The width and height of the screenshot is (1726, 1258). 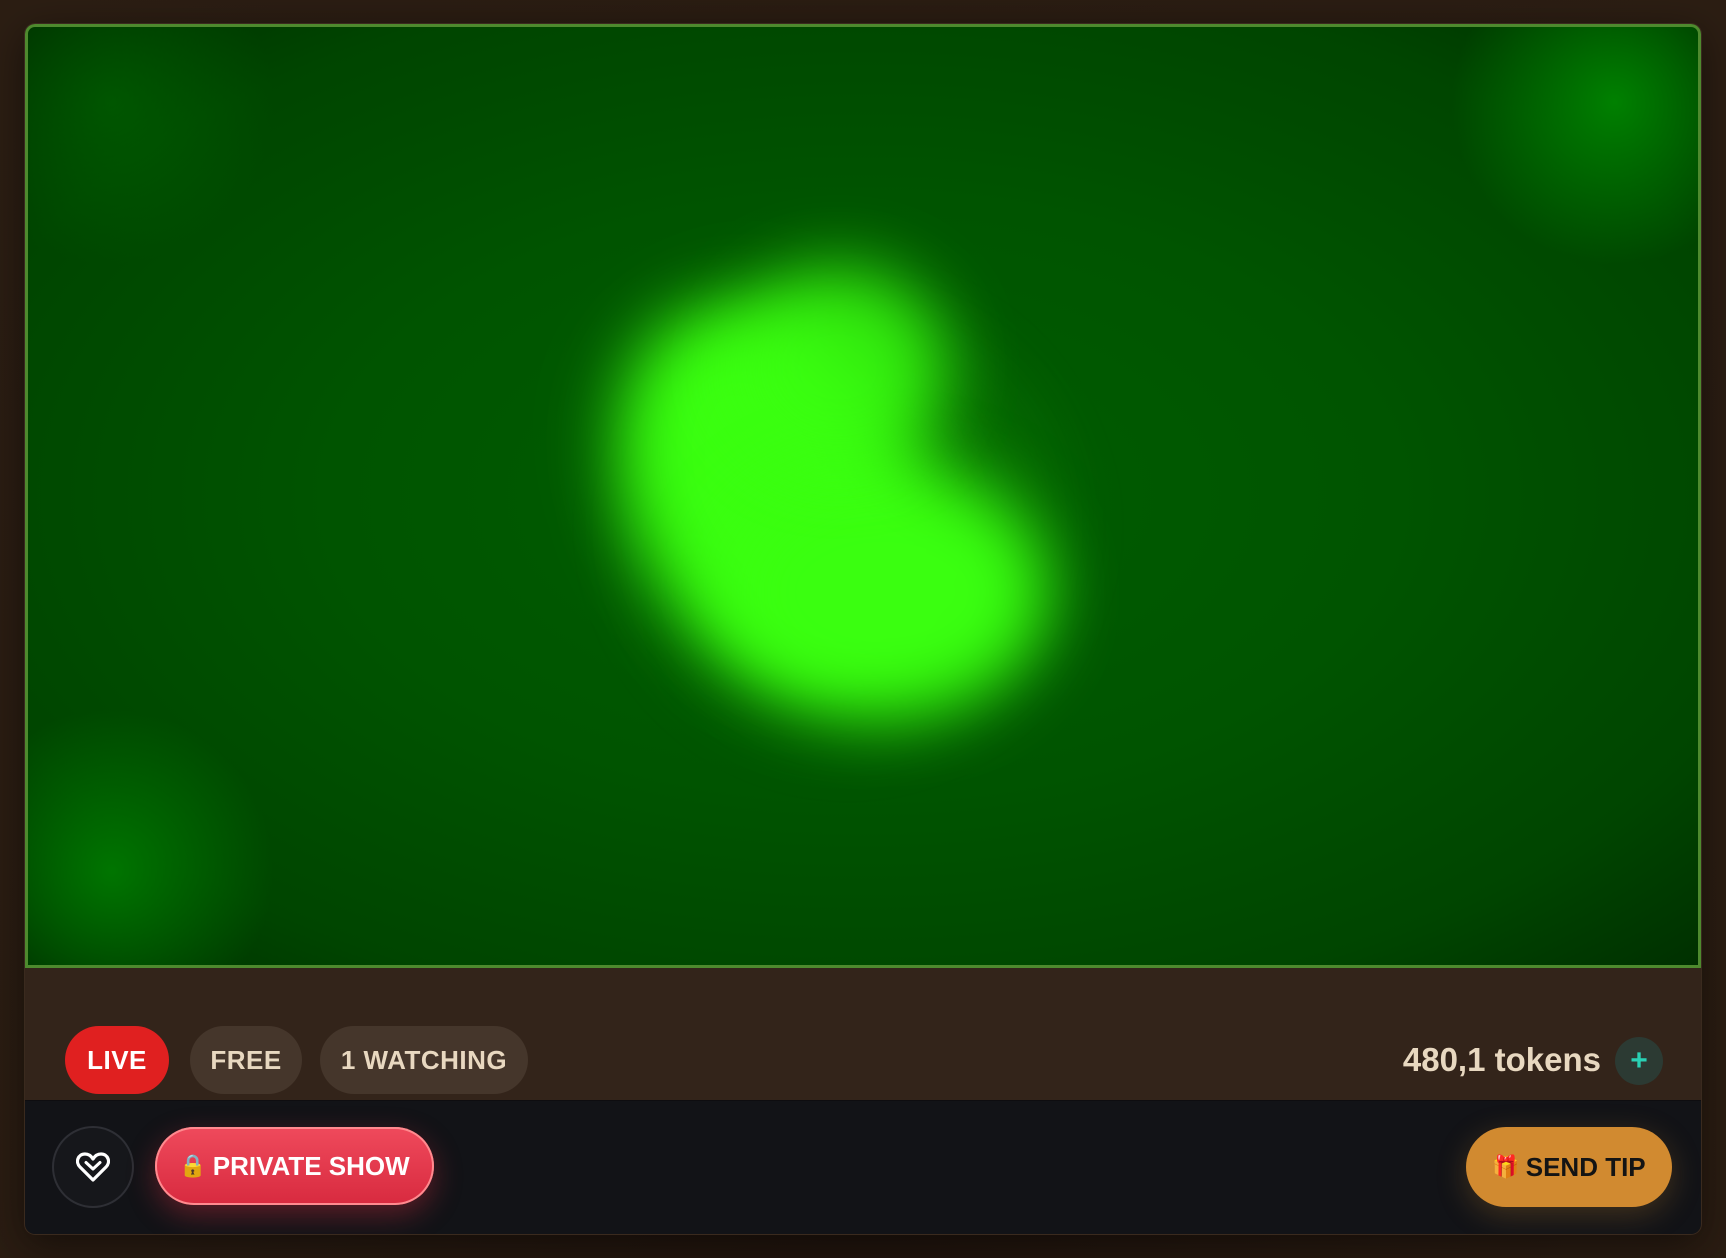 What do you see at coordinates (1585, 1166) in the screenshot?
I see `send-tip-label: SEND TIP` at bounding box center [1585, 1166].